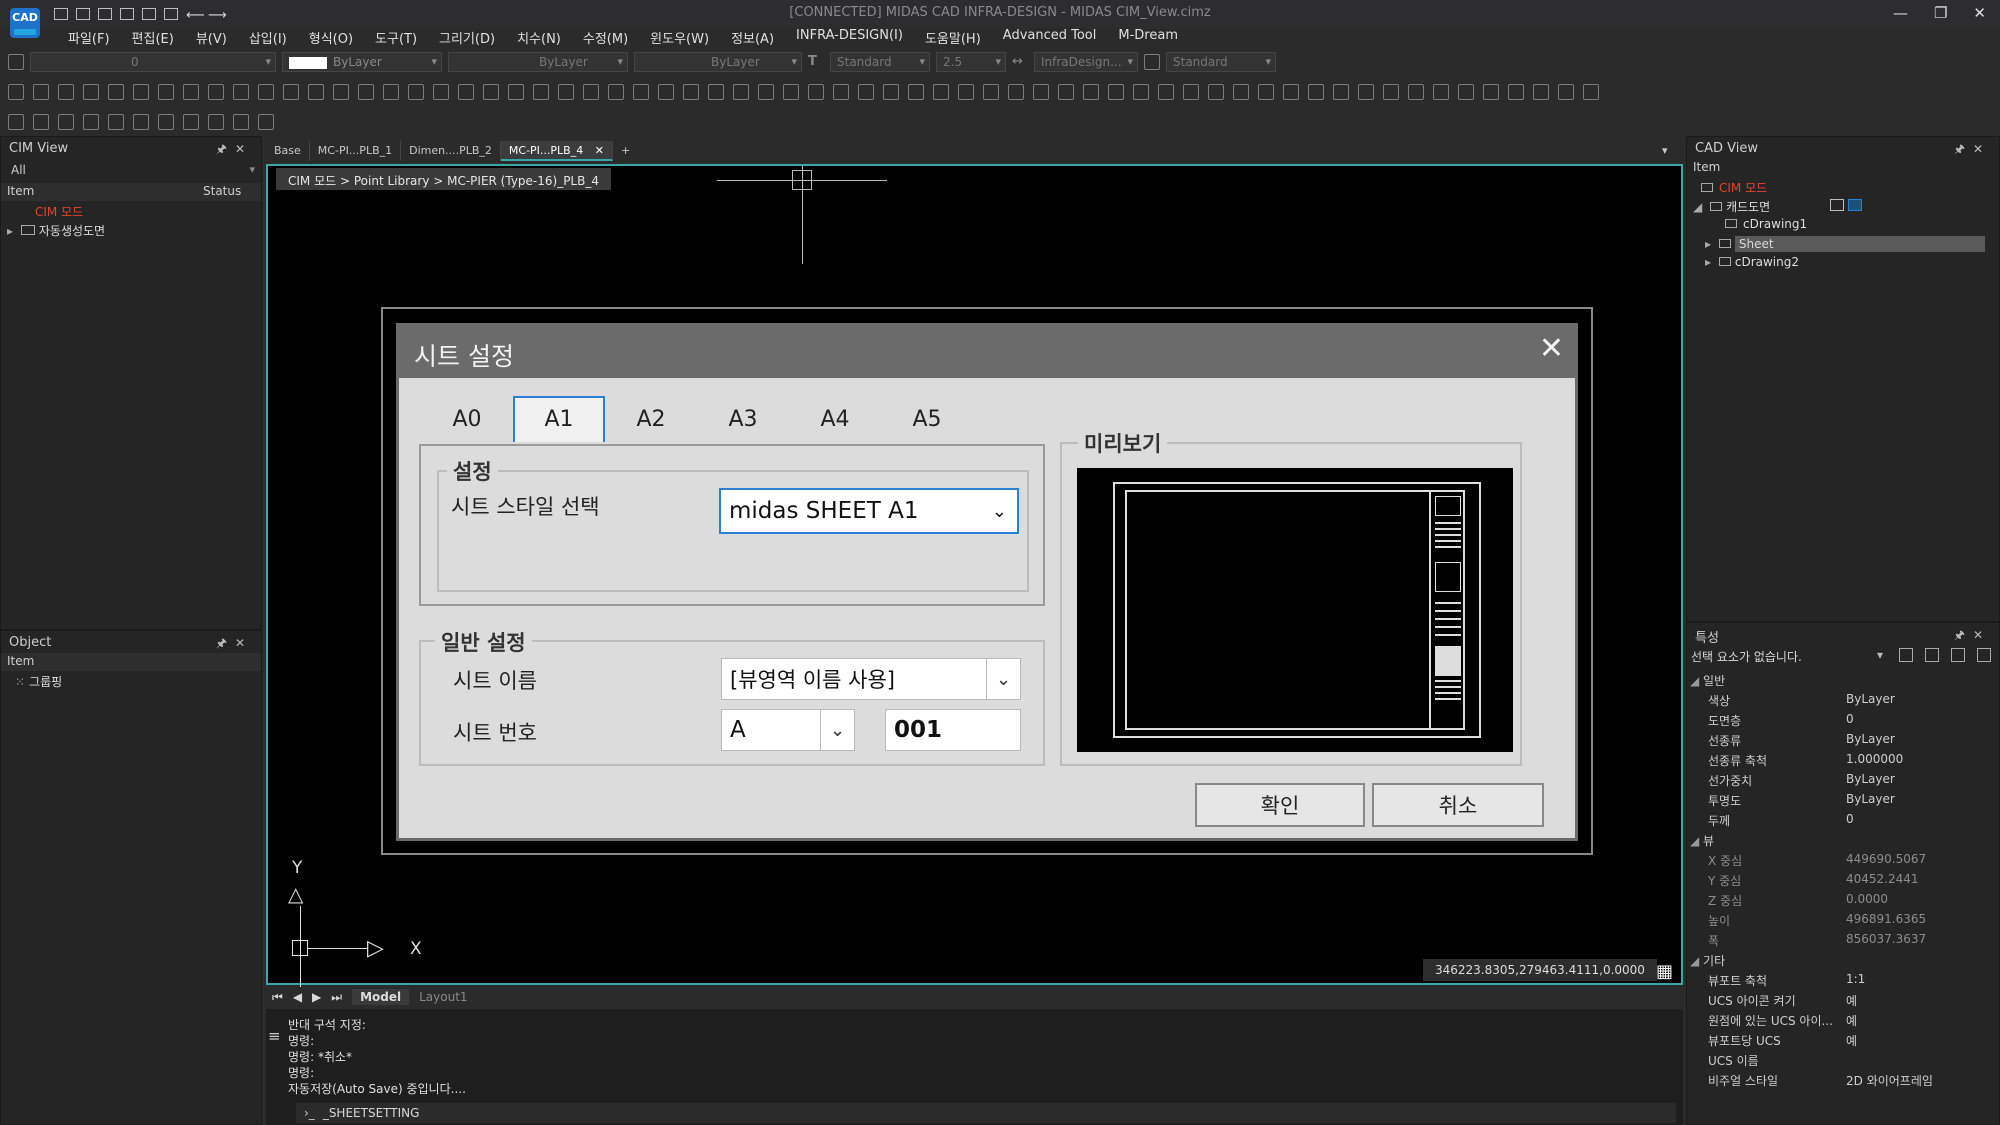 Image resolution: width=2000 pixels, height=1125 pixels. Describe the element at coordinates (1148, 39) in the screenshot. I see `menu-m-dream: M-Dream` at that location.